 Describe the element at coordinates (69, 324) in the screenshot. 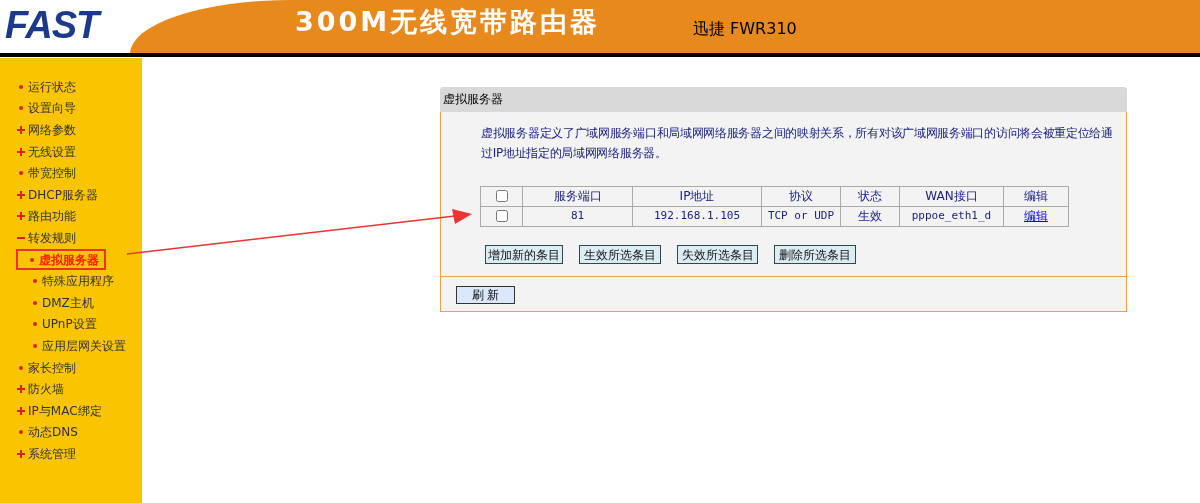

I see `nav-item: UPnP设置` at that location.